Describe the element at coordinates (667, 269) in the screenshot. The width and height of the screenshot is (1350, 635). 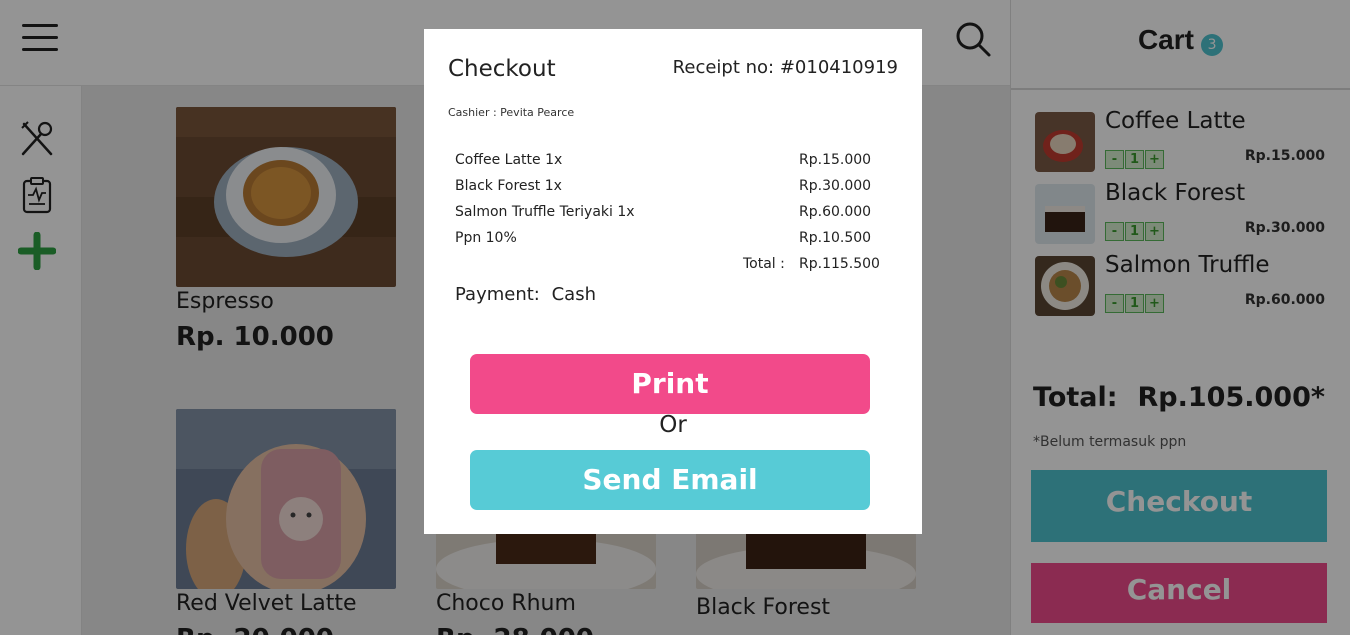
I see `receipt-total-line: Total : Rp.115.500` at that location.